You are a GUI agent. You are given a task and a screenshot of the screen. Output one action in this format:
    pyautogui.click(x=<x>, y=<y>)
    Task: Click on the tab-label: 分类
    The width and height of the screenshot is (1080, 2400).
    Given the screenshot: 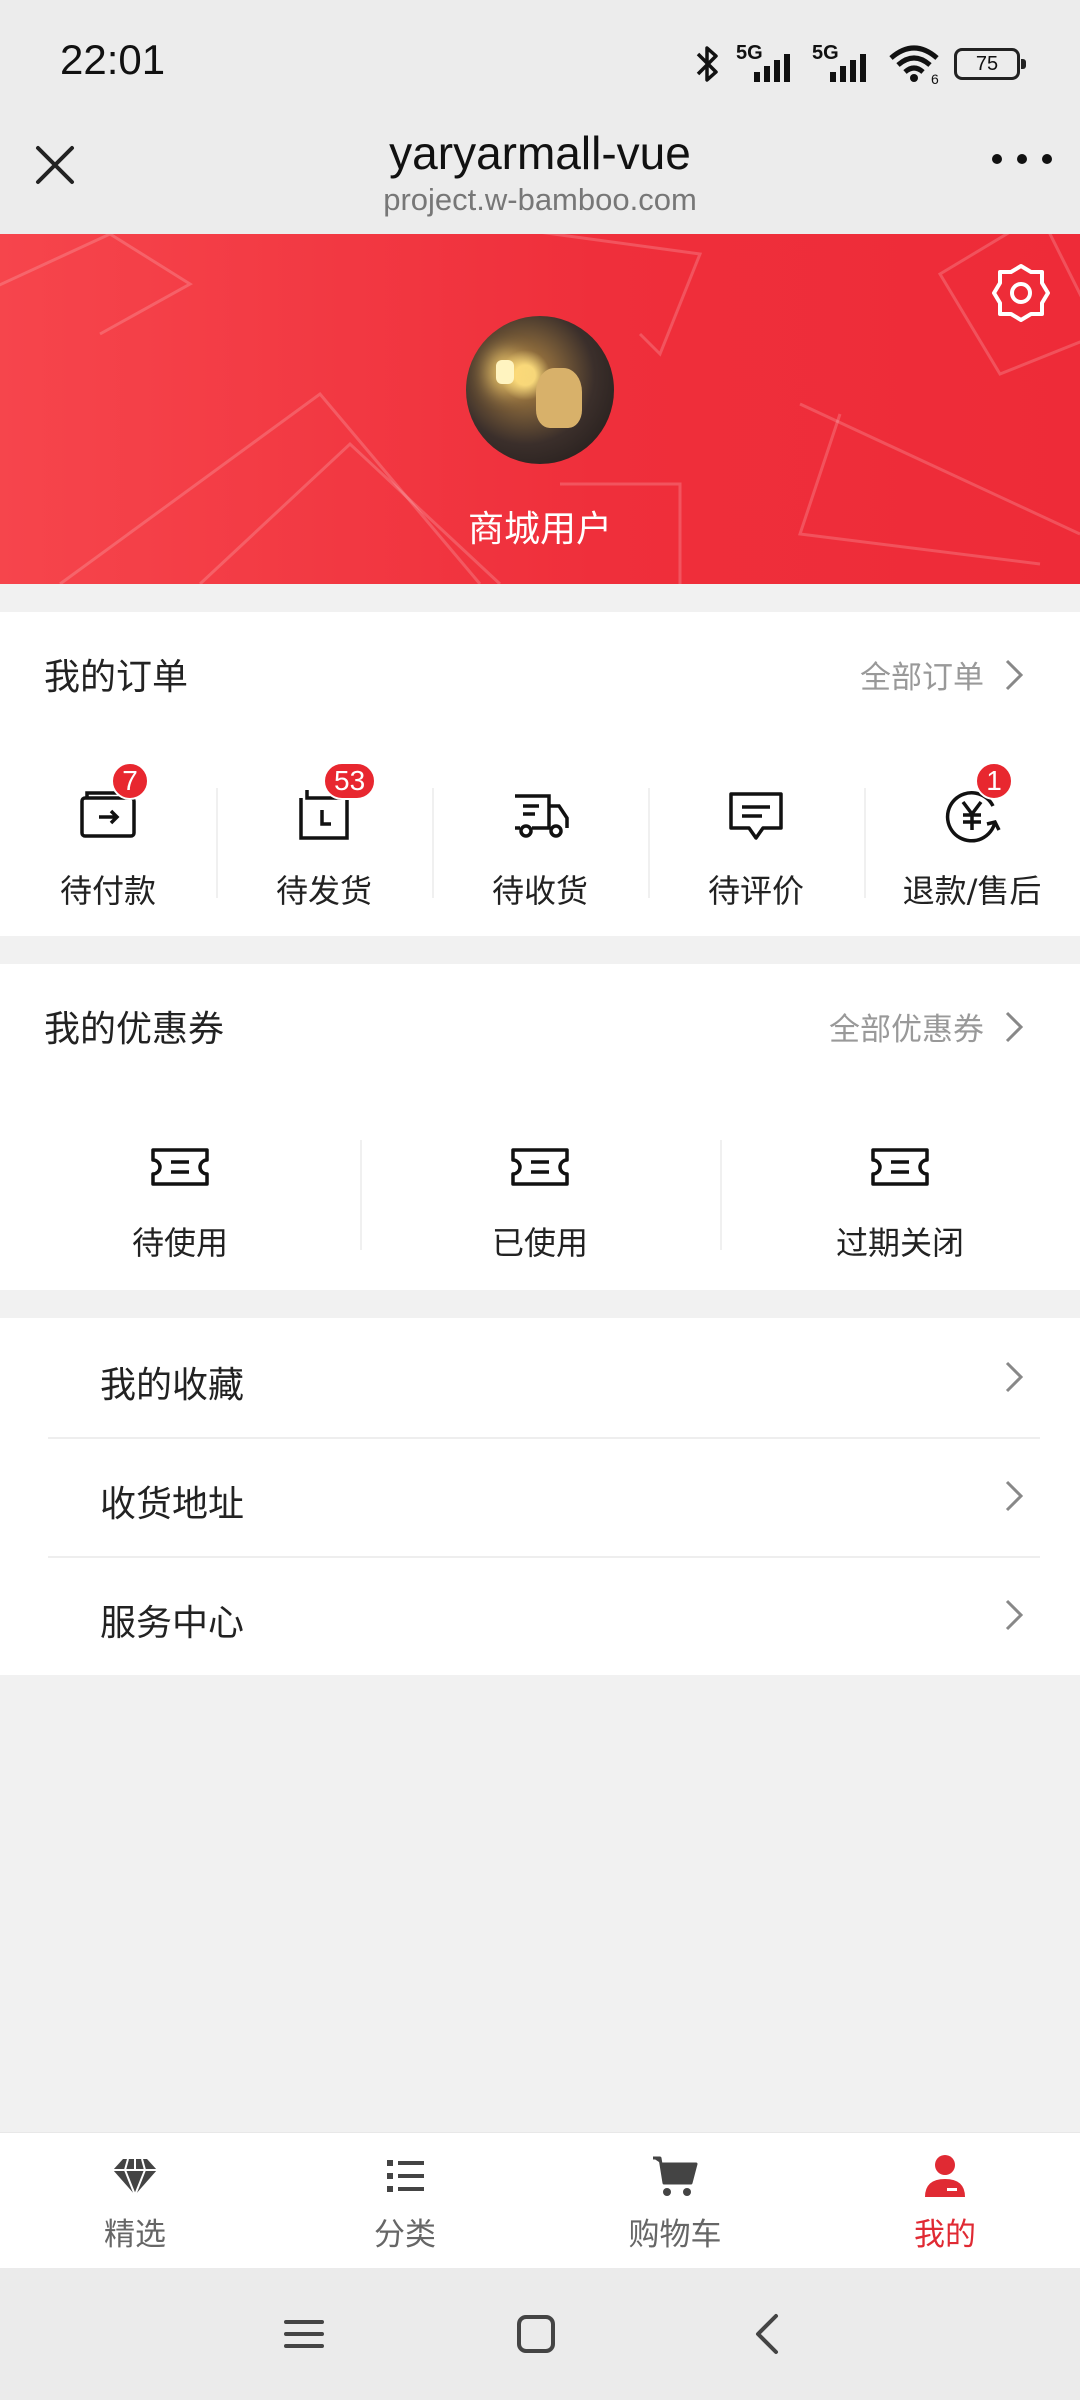 What is the action you would take?
    pyautogui.click(x=405, y=2235)
    